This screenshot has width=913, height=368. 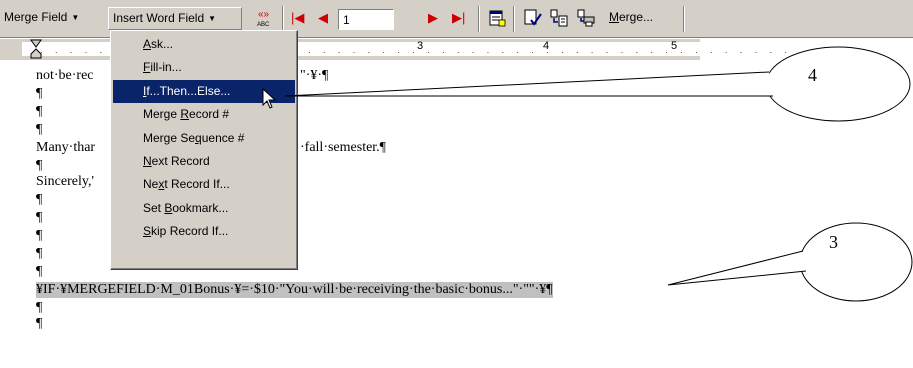 I want to click on merge-field-label: Merge Field, so click(x=36, y=17).